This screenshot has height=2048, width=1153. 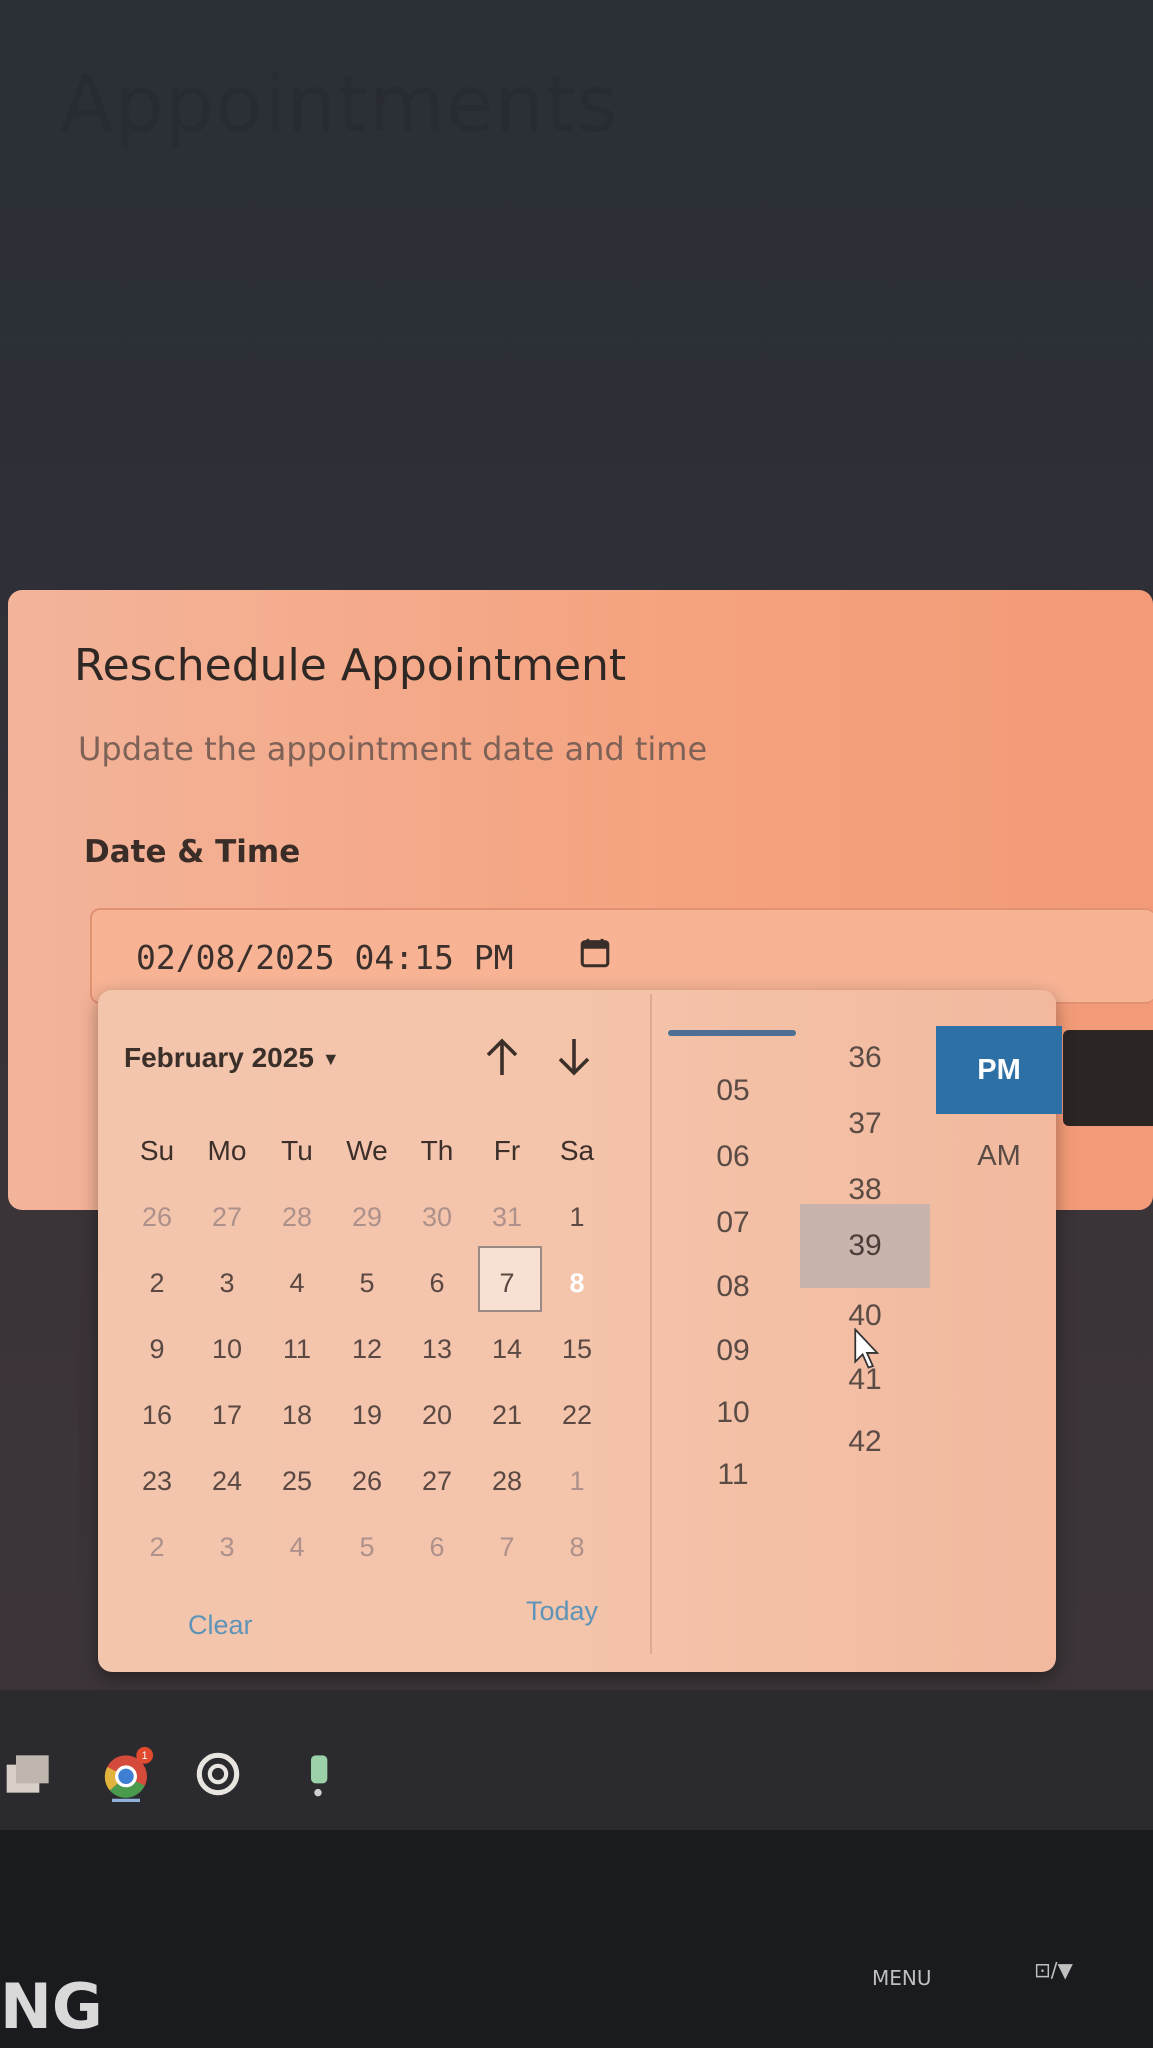 What do you see at coordinates (367, 1481) in the screenshot?
I see `calendar-day: 26` at bounding box center [367, 1481].